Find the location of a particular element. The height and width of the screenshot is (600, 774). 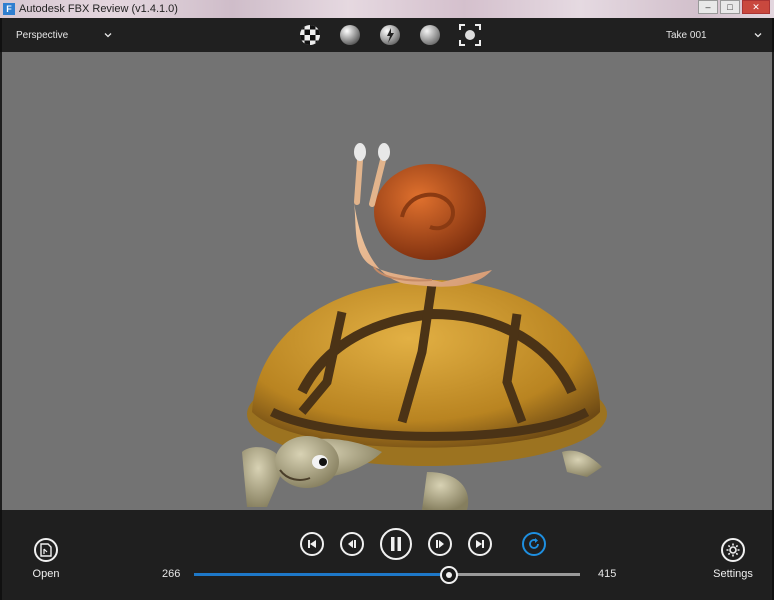

camera-view-select: Perspective is located at coordinates (64, 35).